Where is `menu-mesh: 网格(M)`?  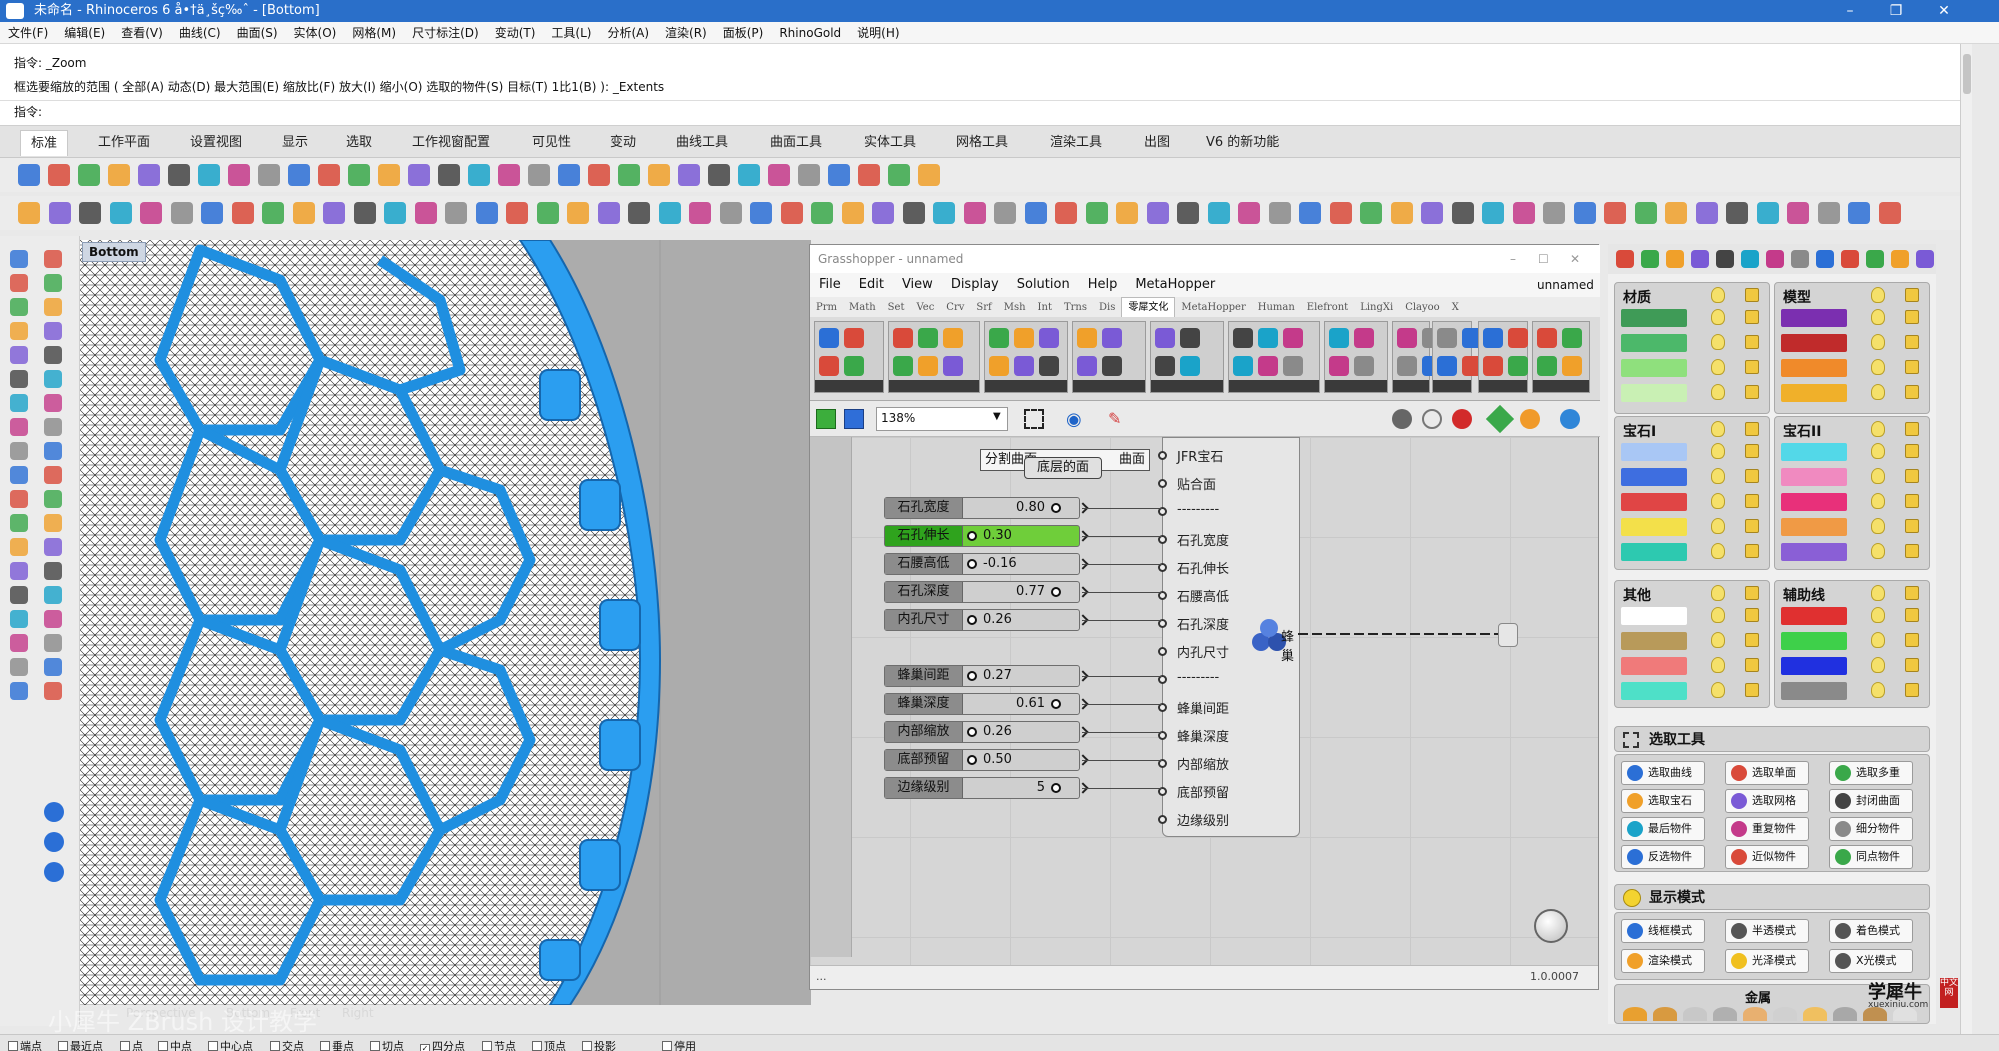 menu-mesh: 网格(M) is located at coordinates (374, 33).